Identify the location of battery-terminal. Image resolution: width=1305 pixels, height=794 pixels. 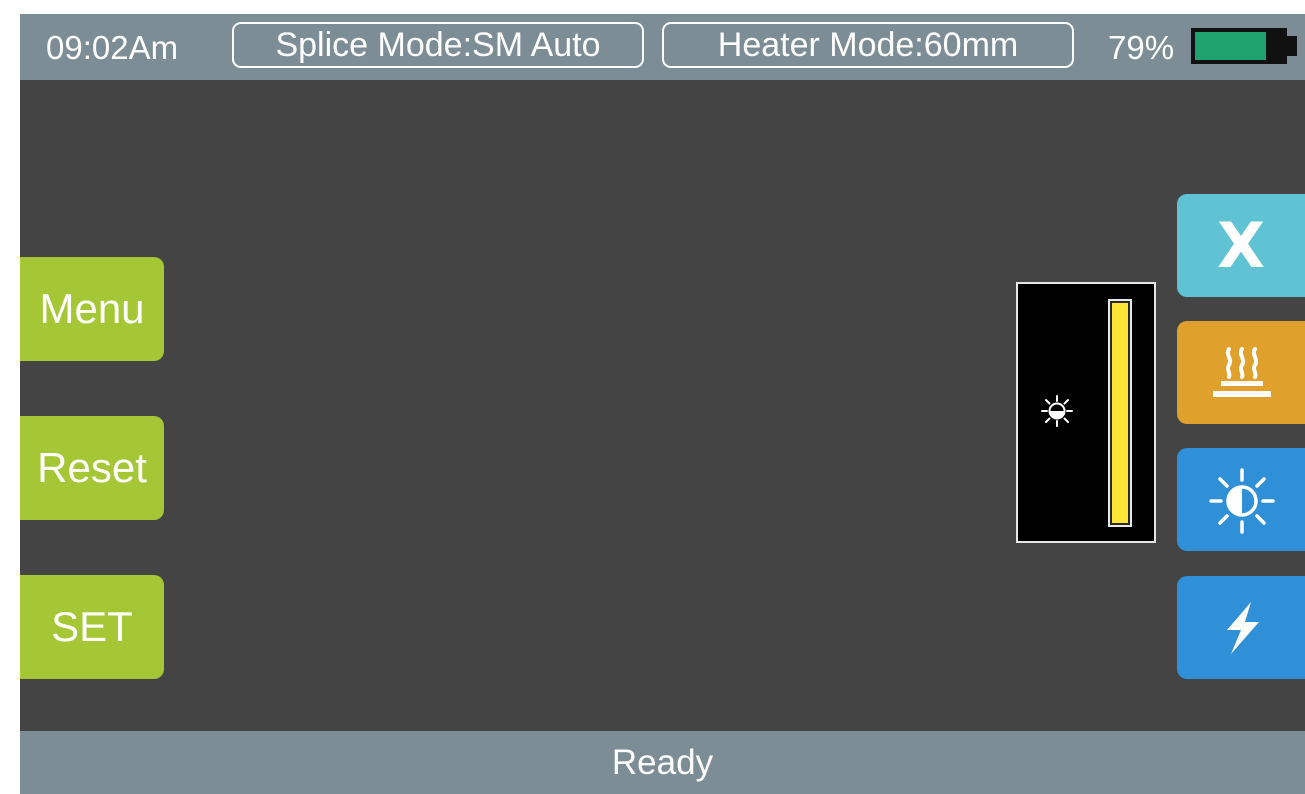
(1292, 46).